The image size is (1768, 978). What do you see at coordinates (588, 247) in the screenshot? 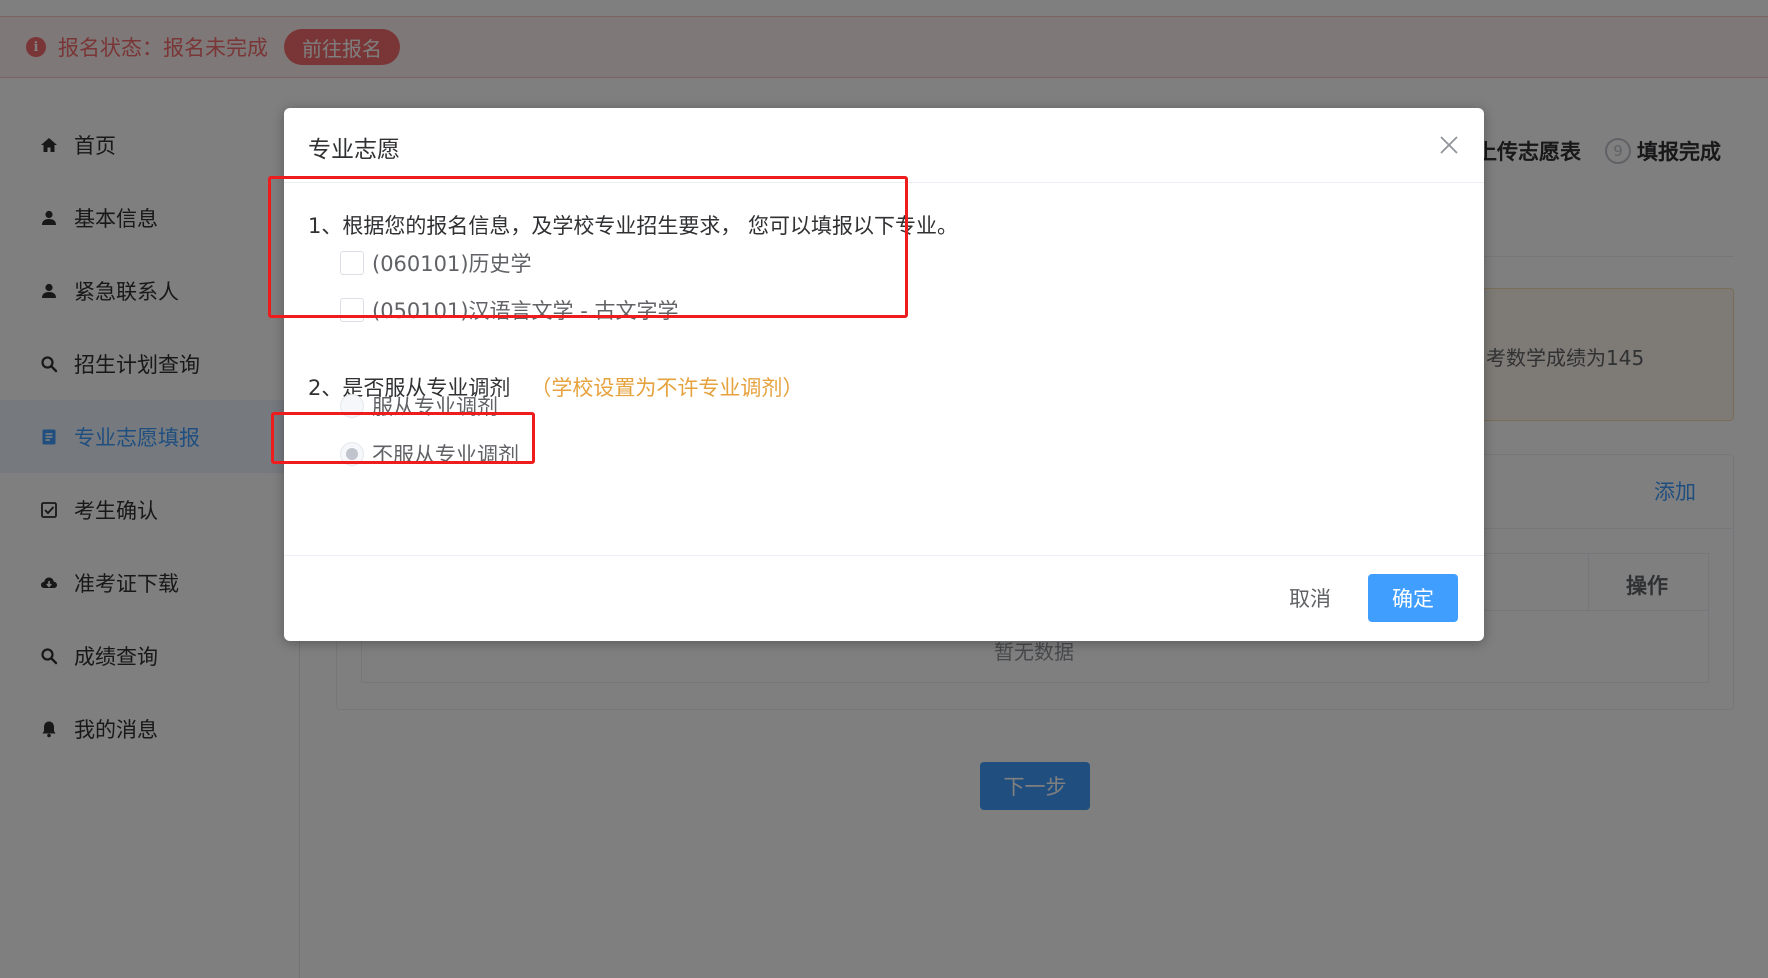
I see `annotation-box-majors` at bounding box center [588, 247].